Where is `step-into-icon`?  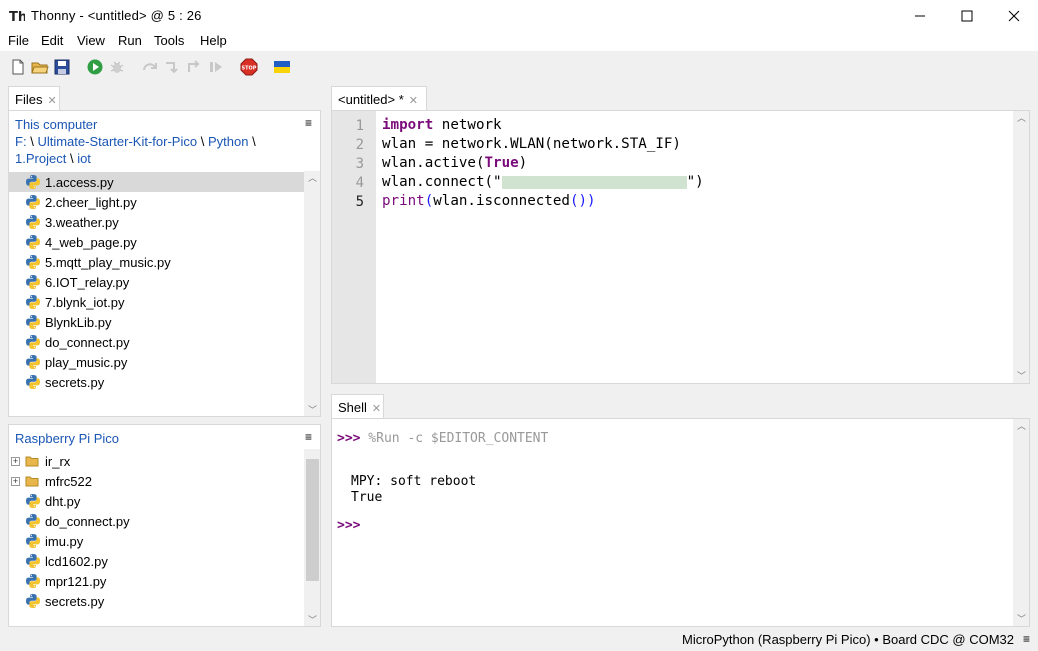
step-into-icon is located at coordinates (172, 67).